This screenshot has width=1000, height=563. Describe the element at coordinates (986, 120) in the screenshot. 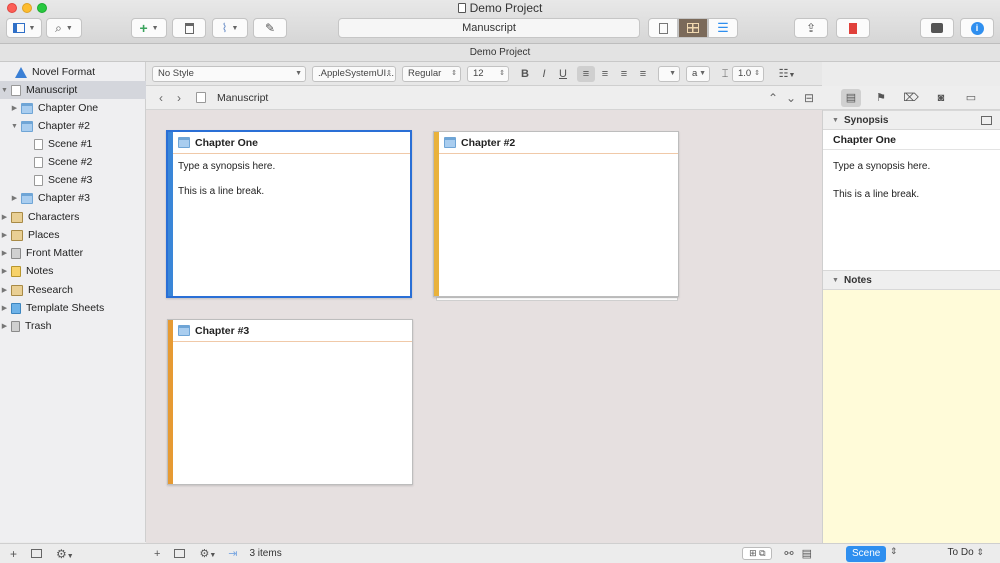

I see `image-icon` at that location.